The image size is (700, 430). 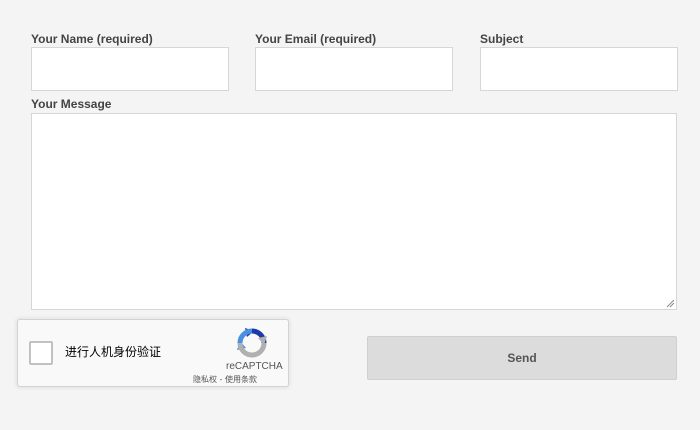 I want to click on email-input, so click(x=354, y=69).